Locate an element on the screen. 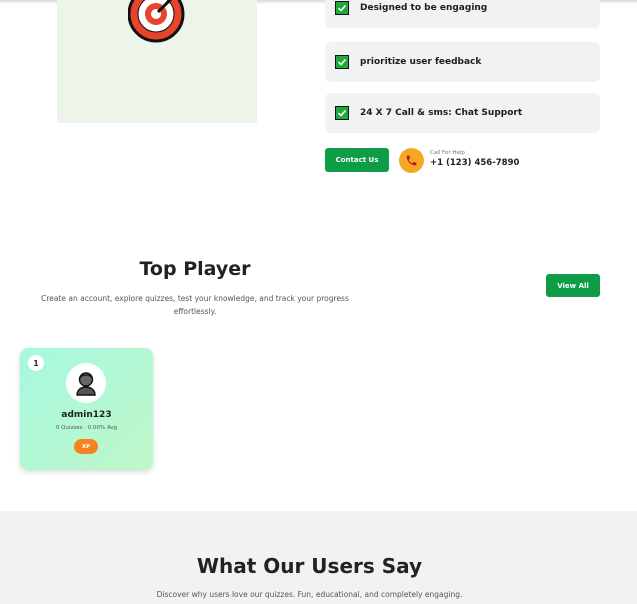 This screenshot has height=604, width=637. phone-call-button is located at coordinates (411, 160).